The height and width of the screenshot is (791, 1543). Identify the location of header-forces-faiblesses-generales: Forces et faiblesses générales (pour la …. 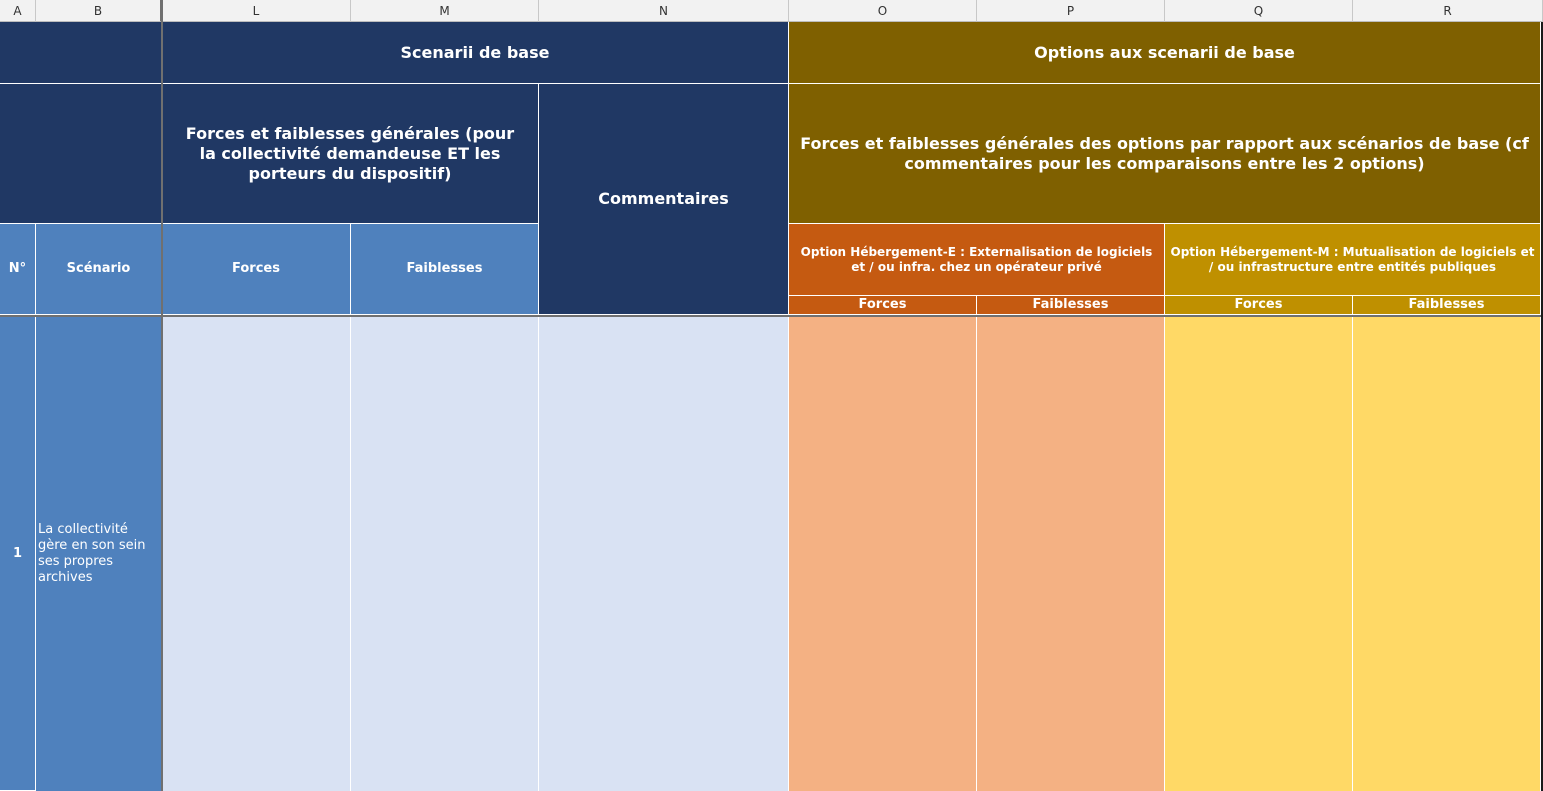
(350, 154).